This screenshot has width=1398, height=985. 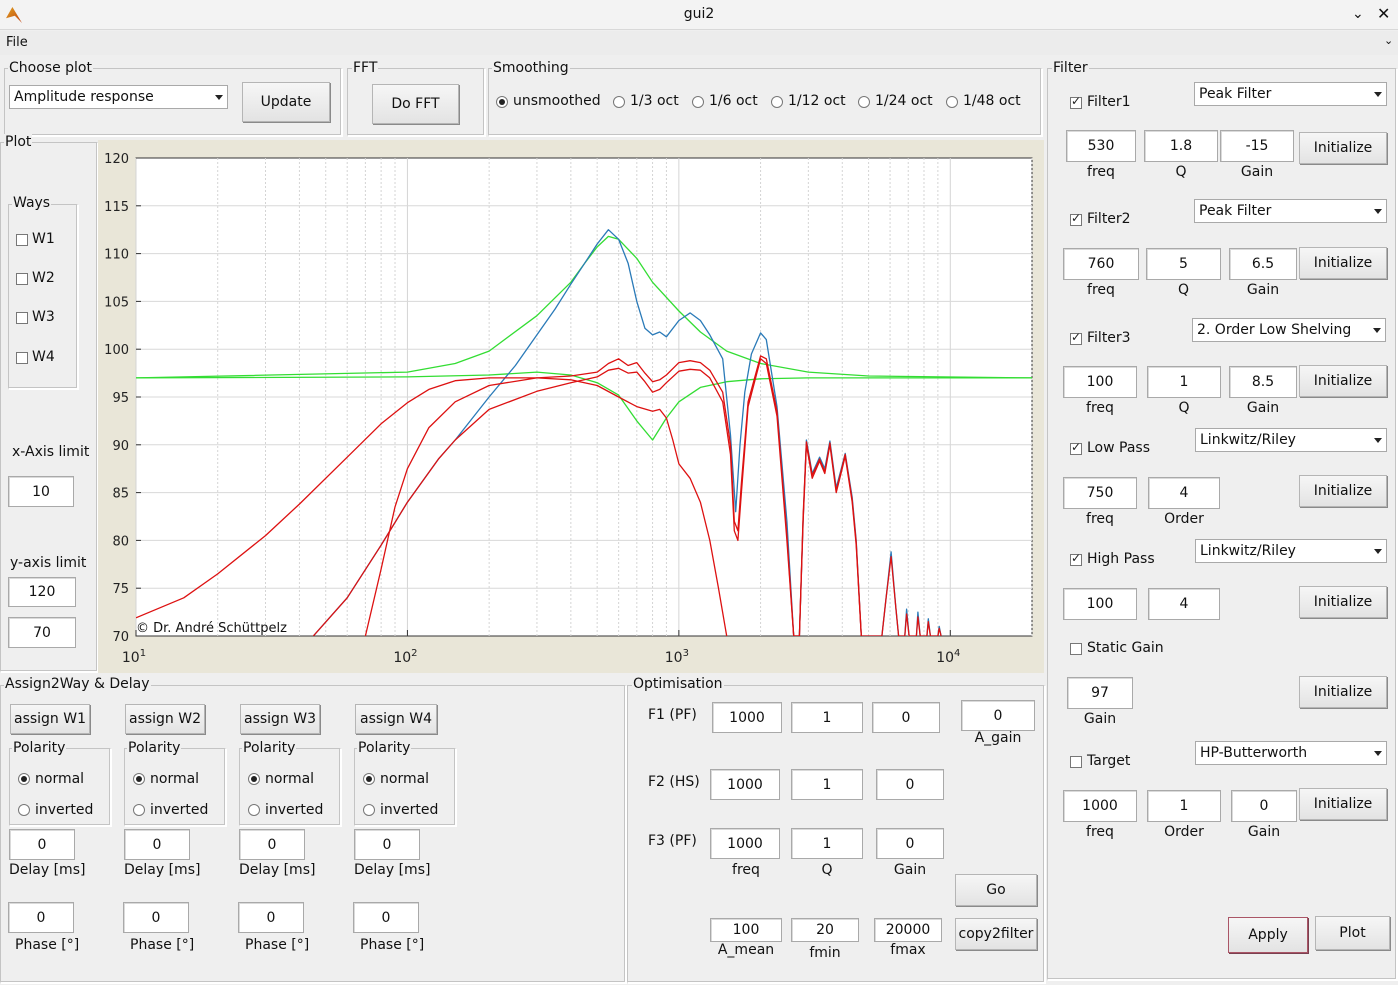 What do you see at coordinates (998, 715) in the screenshot?
I see `a-gain-input: 0` at bounding box center [998, 715].